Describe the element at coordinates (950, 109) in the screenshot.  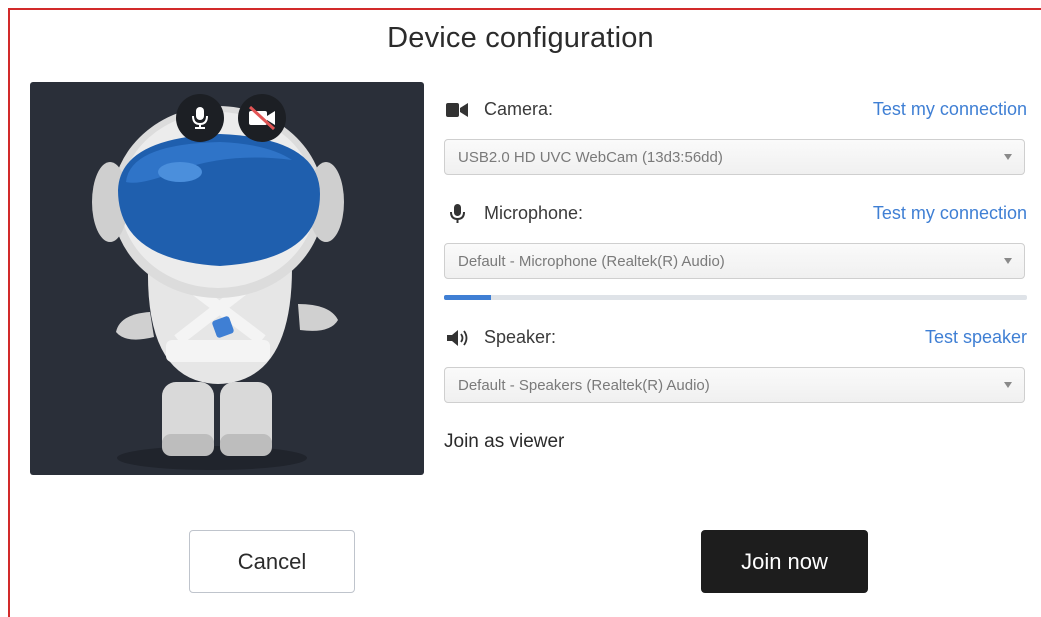
I see `test-camera-link: Test my connection` at that location.